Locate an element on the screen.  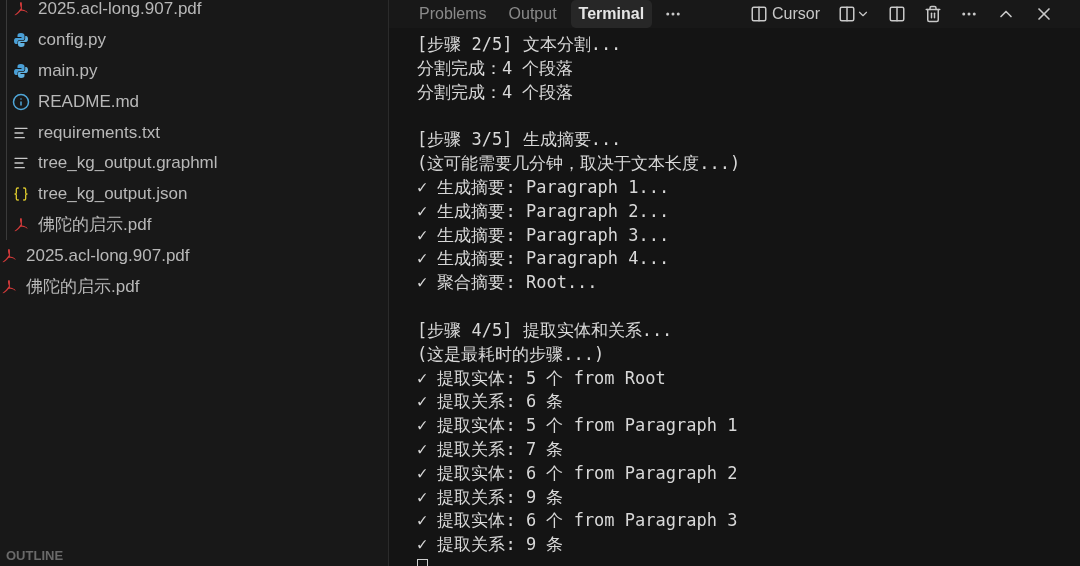
panel-tab: Problems is located at coordinates (453, 14).